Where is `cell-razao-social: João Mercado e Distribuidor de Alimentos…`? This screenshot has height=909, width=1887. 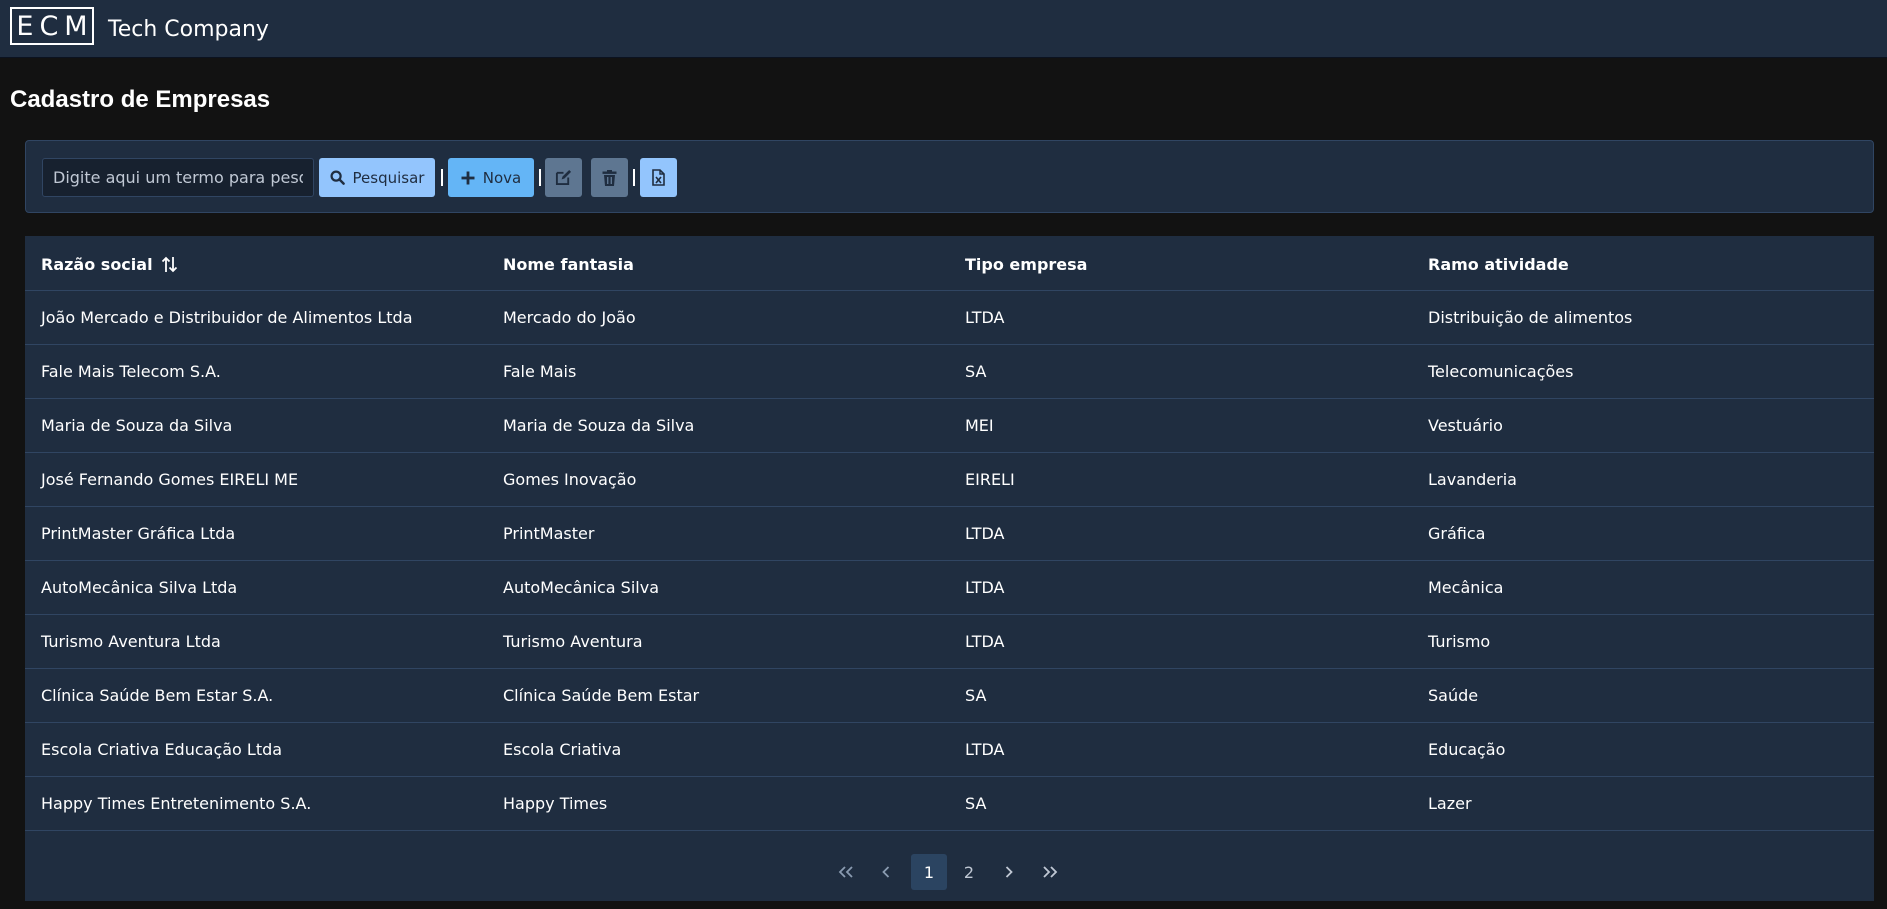
cell-razao-social: João Mercado e Distribuidor de Alimentos… is located at coordinates (227, 317).